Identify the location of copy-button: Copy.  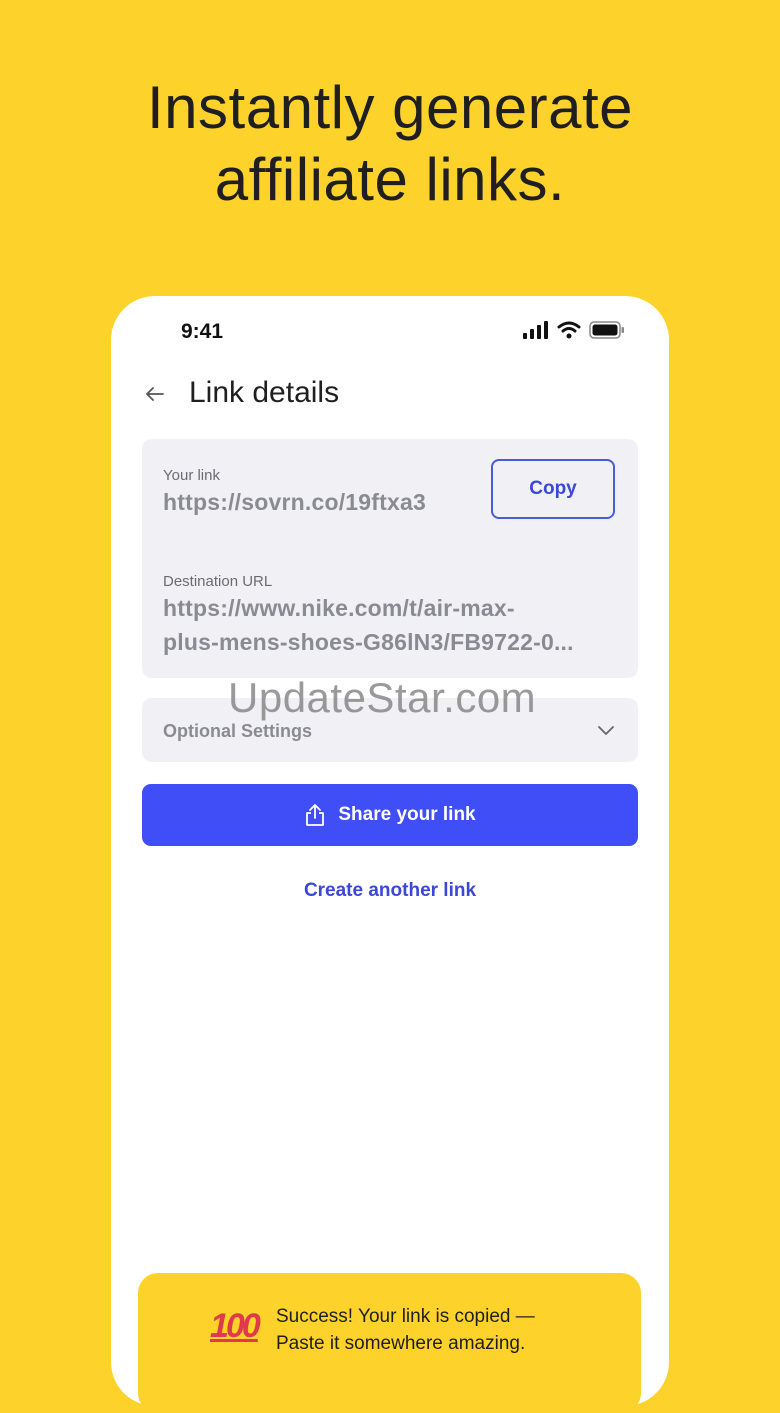
(553, 489).